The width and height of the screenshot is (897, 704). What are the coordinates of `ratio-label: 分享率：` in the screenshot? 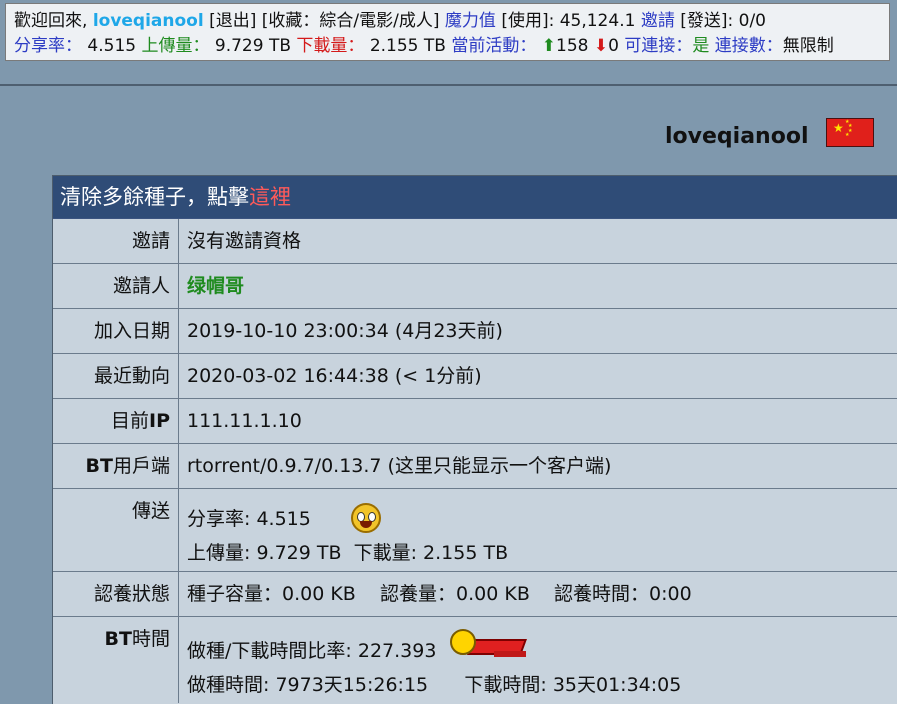 It's located at (48, 46).